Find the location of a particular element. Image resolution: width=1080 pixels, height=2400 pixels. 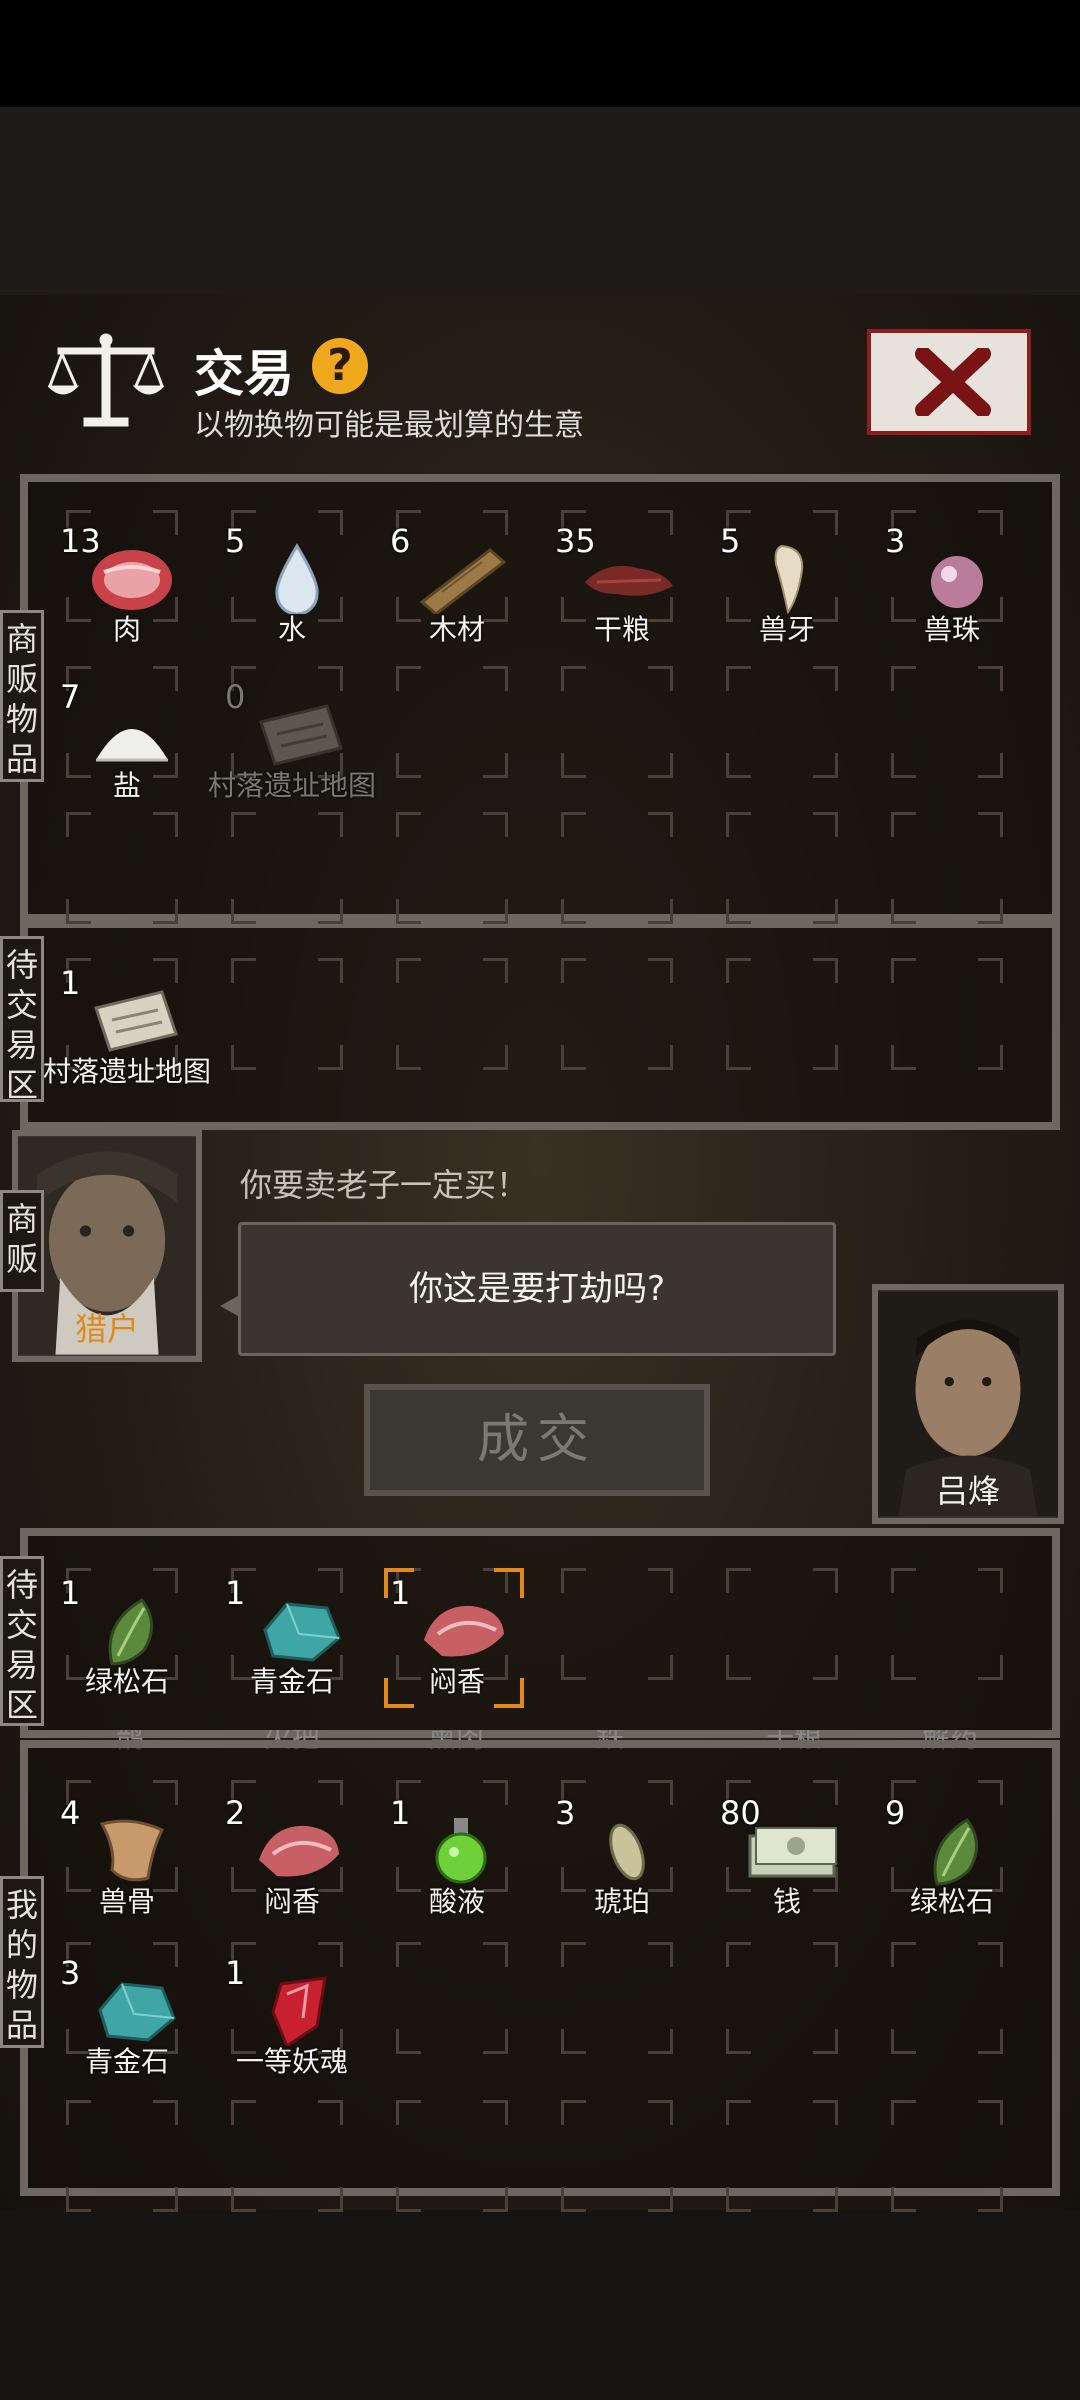

player-portrait: 吕烽 is located at coordinates (968, 1404).